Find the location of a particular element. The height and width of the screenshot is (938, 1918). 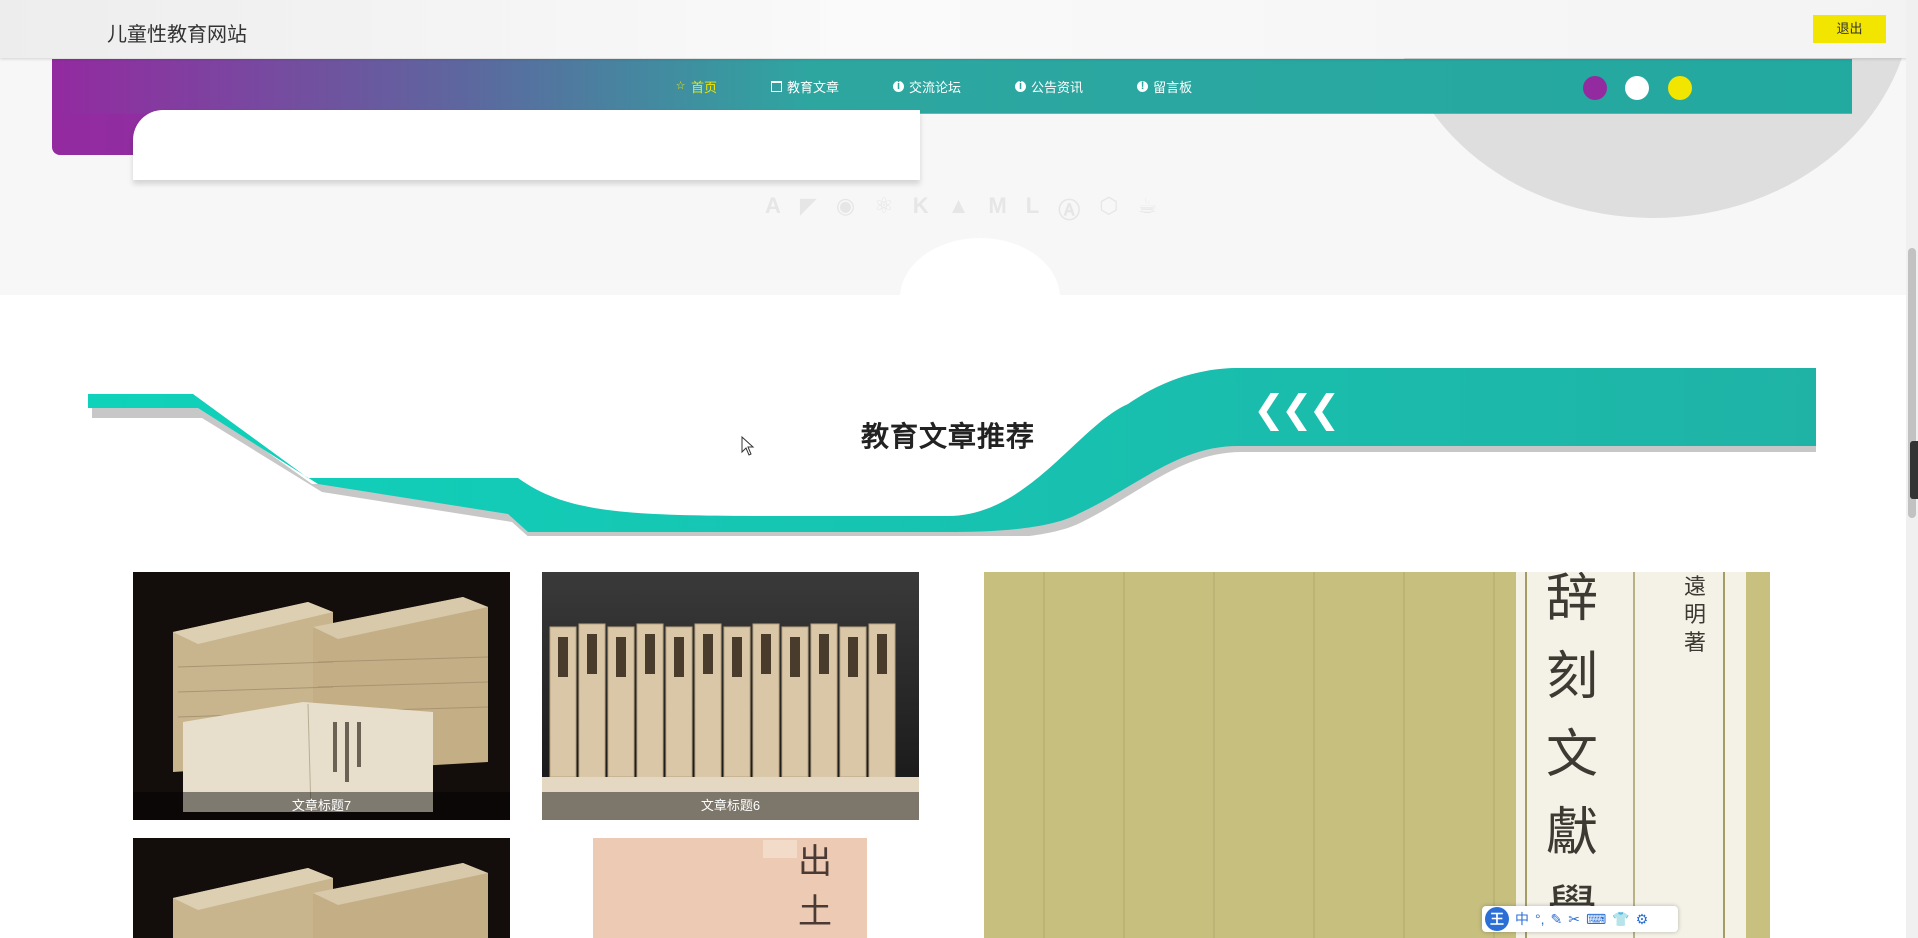

nav-item-label: 公告资讯 is located at coordinates (1057, 87).